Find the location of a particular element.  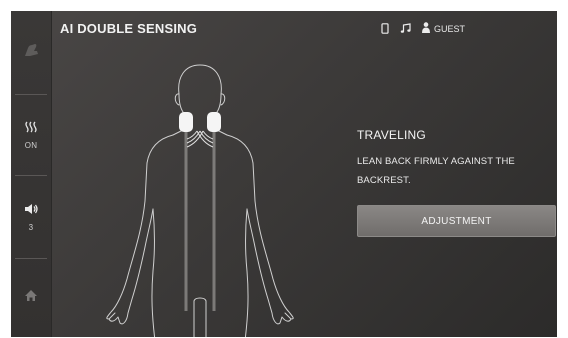

sidebar-item-home is located at coordinates (31, 298).